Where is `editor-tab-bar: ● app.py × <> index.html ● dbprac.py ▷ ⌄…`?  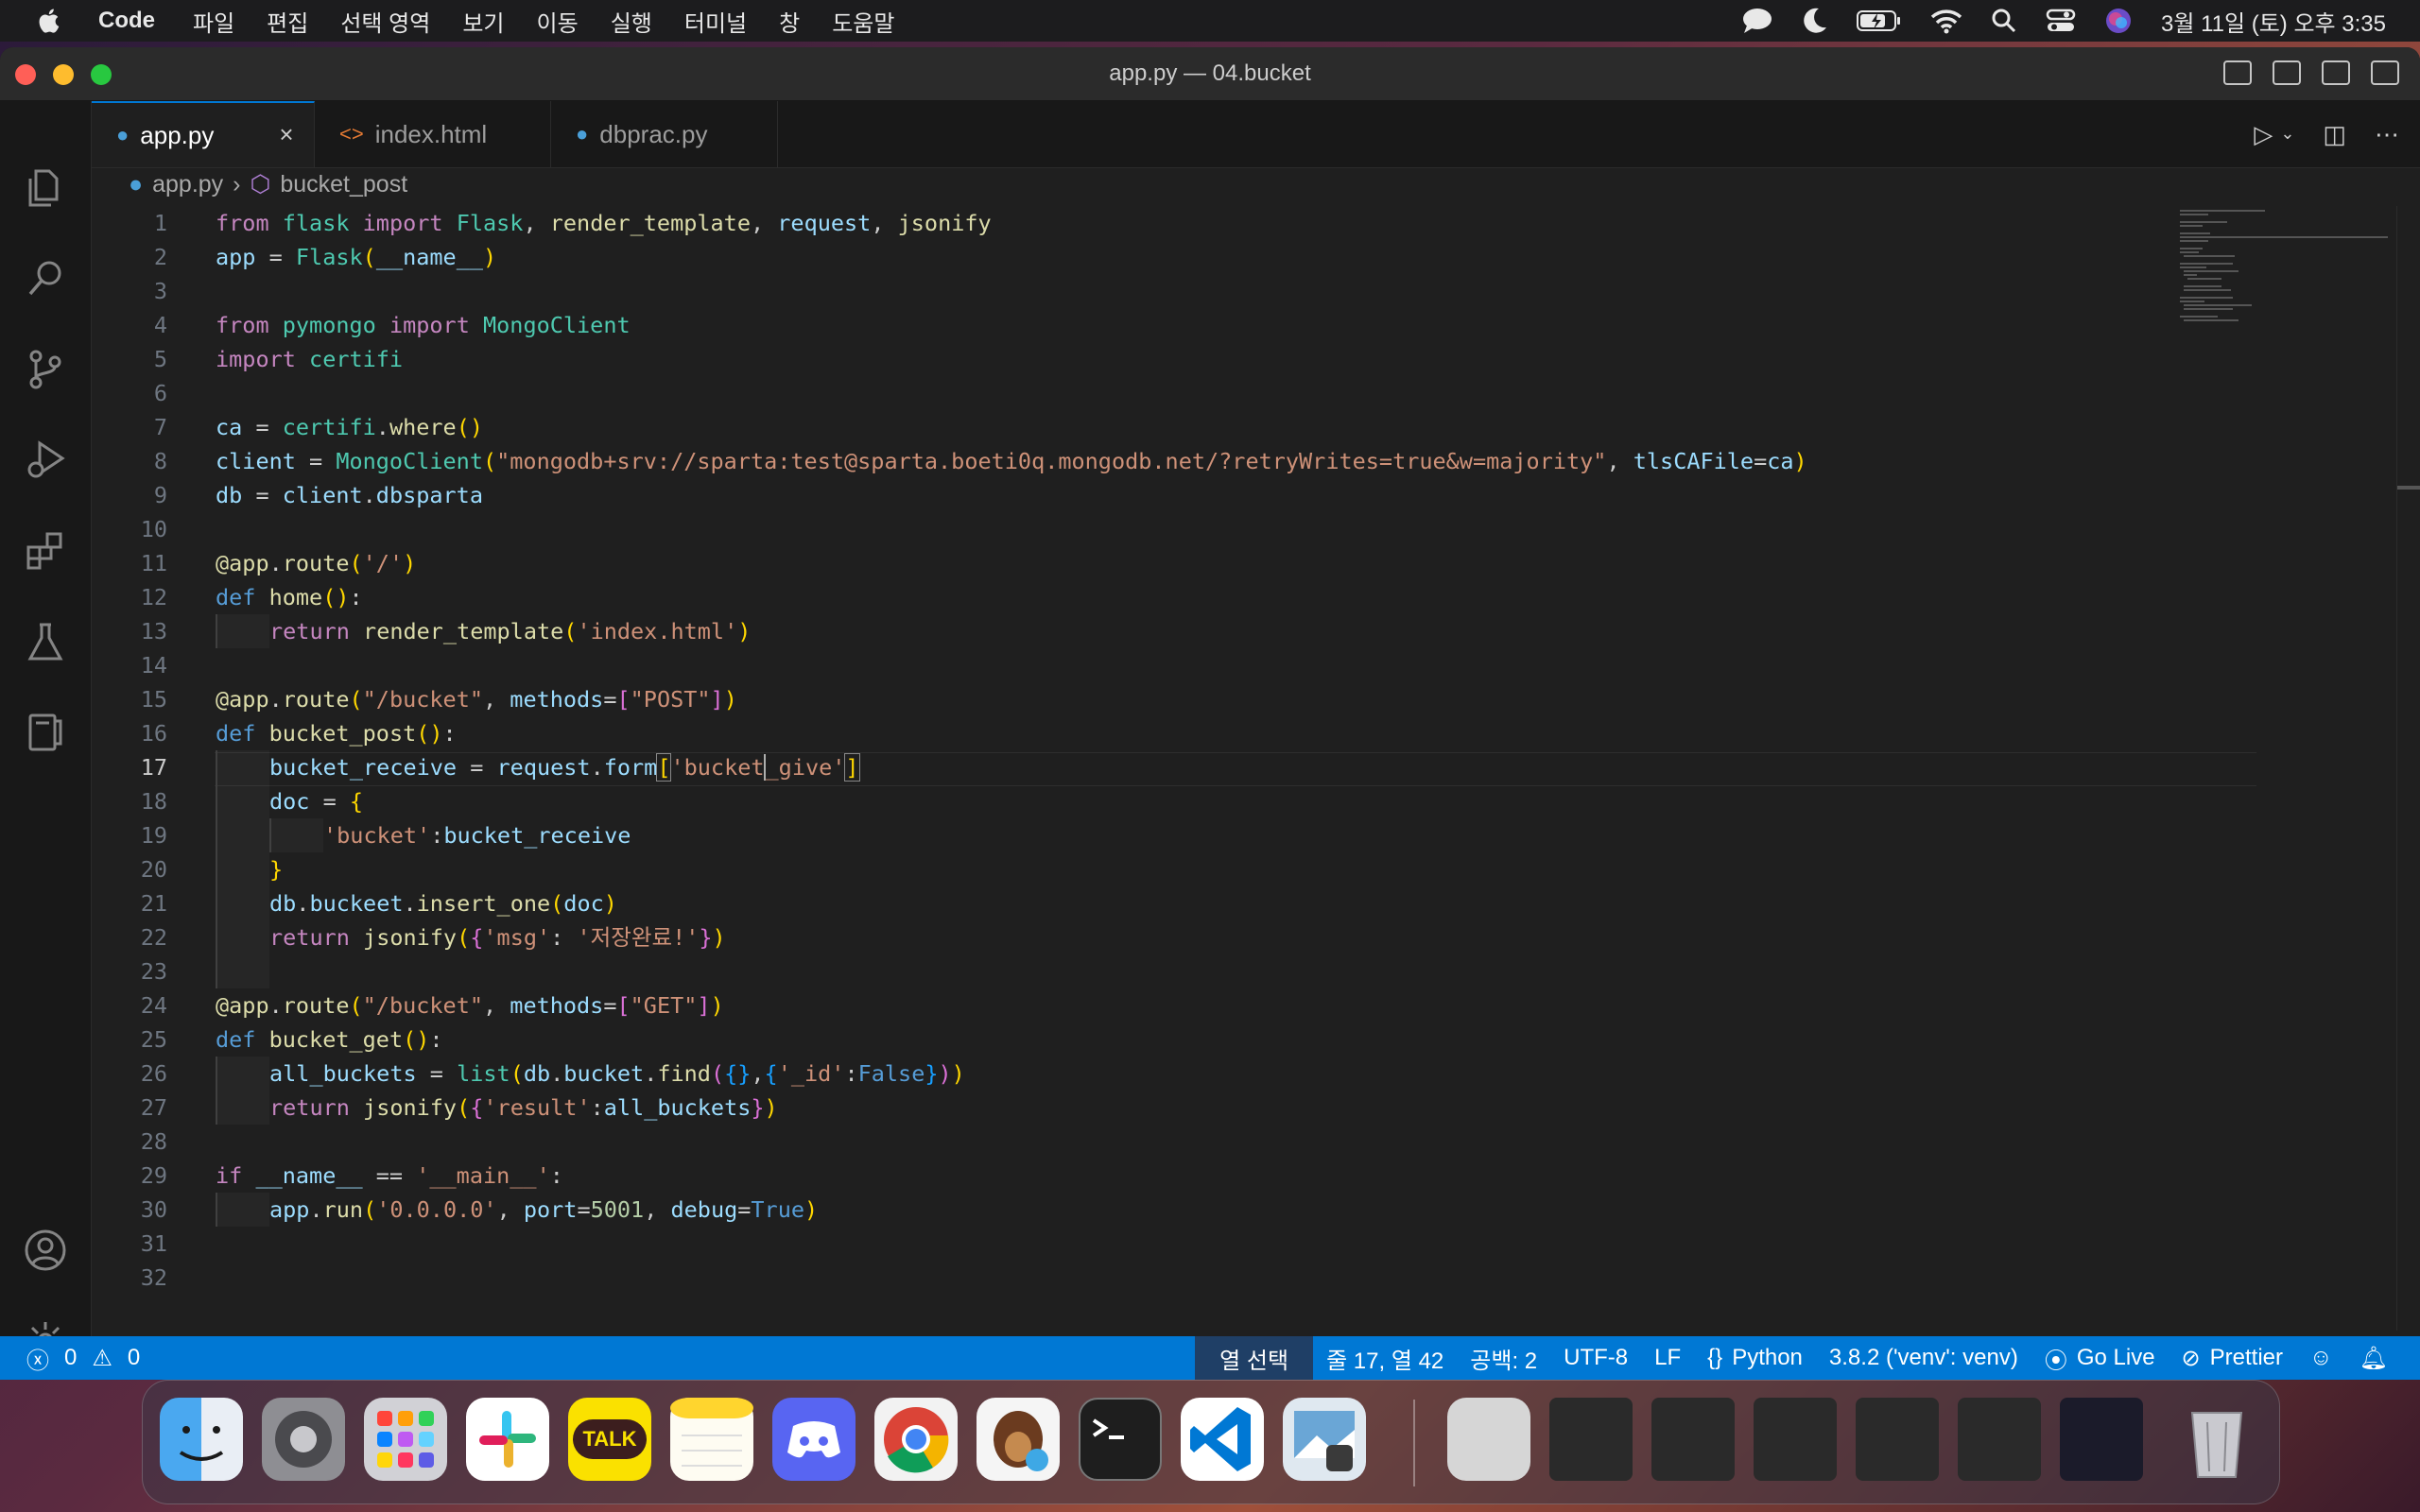
editor-tab-bar: ● app.py × <> index.html ● dbprac.py ▷ ⌄… is located at coordinates (1256, 134).